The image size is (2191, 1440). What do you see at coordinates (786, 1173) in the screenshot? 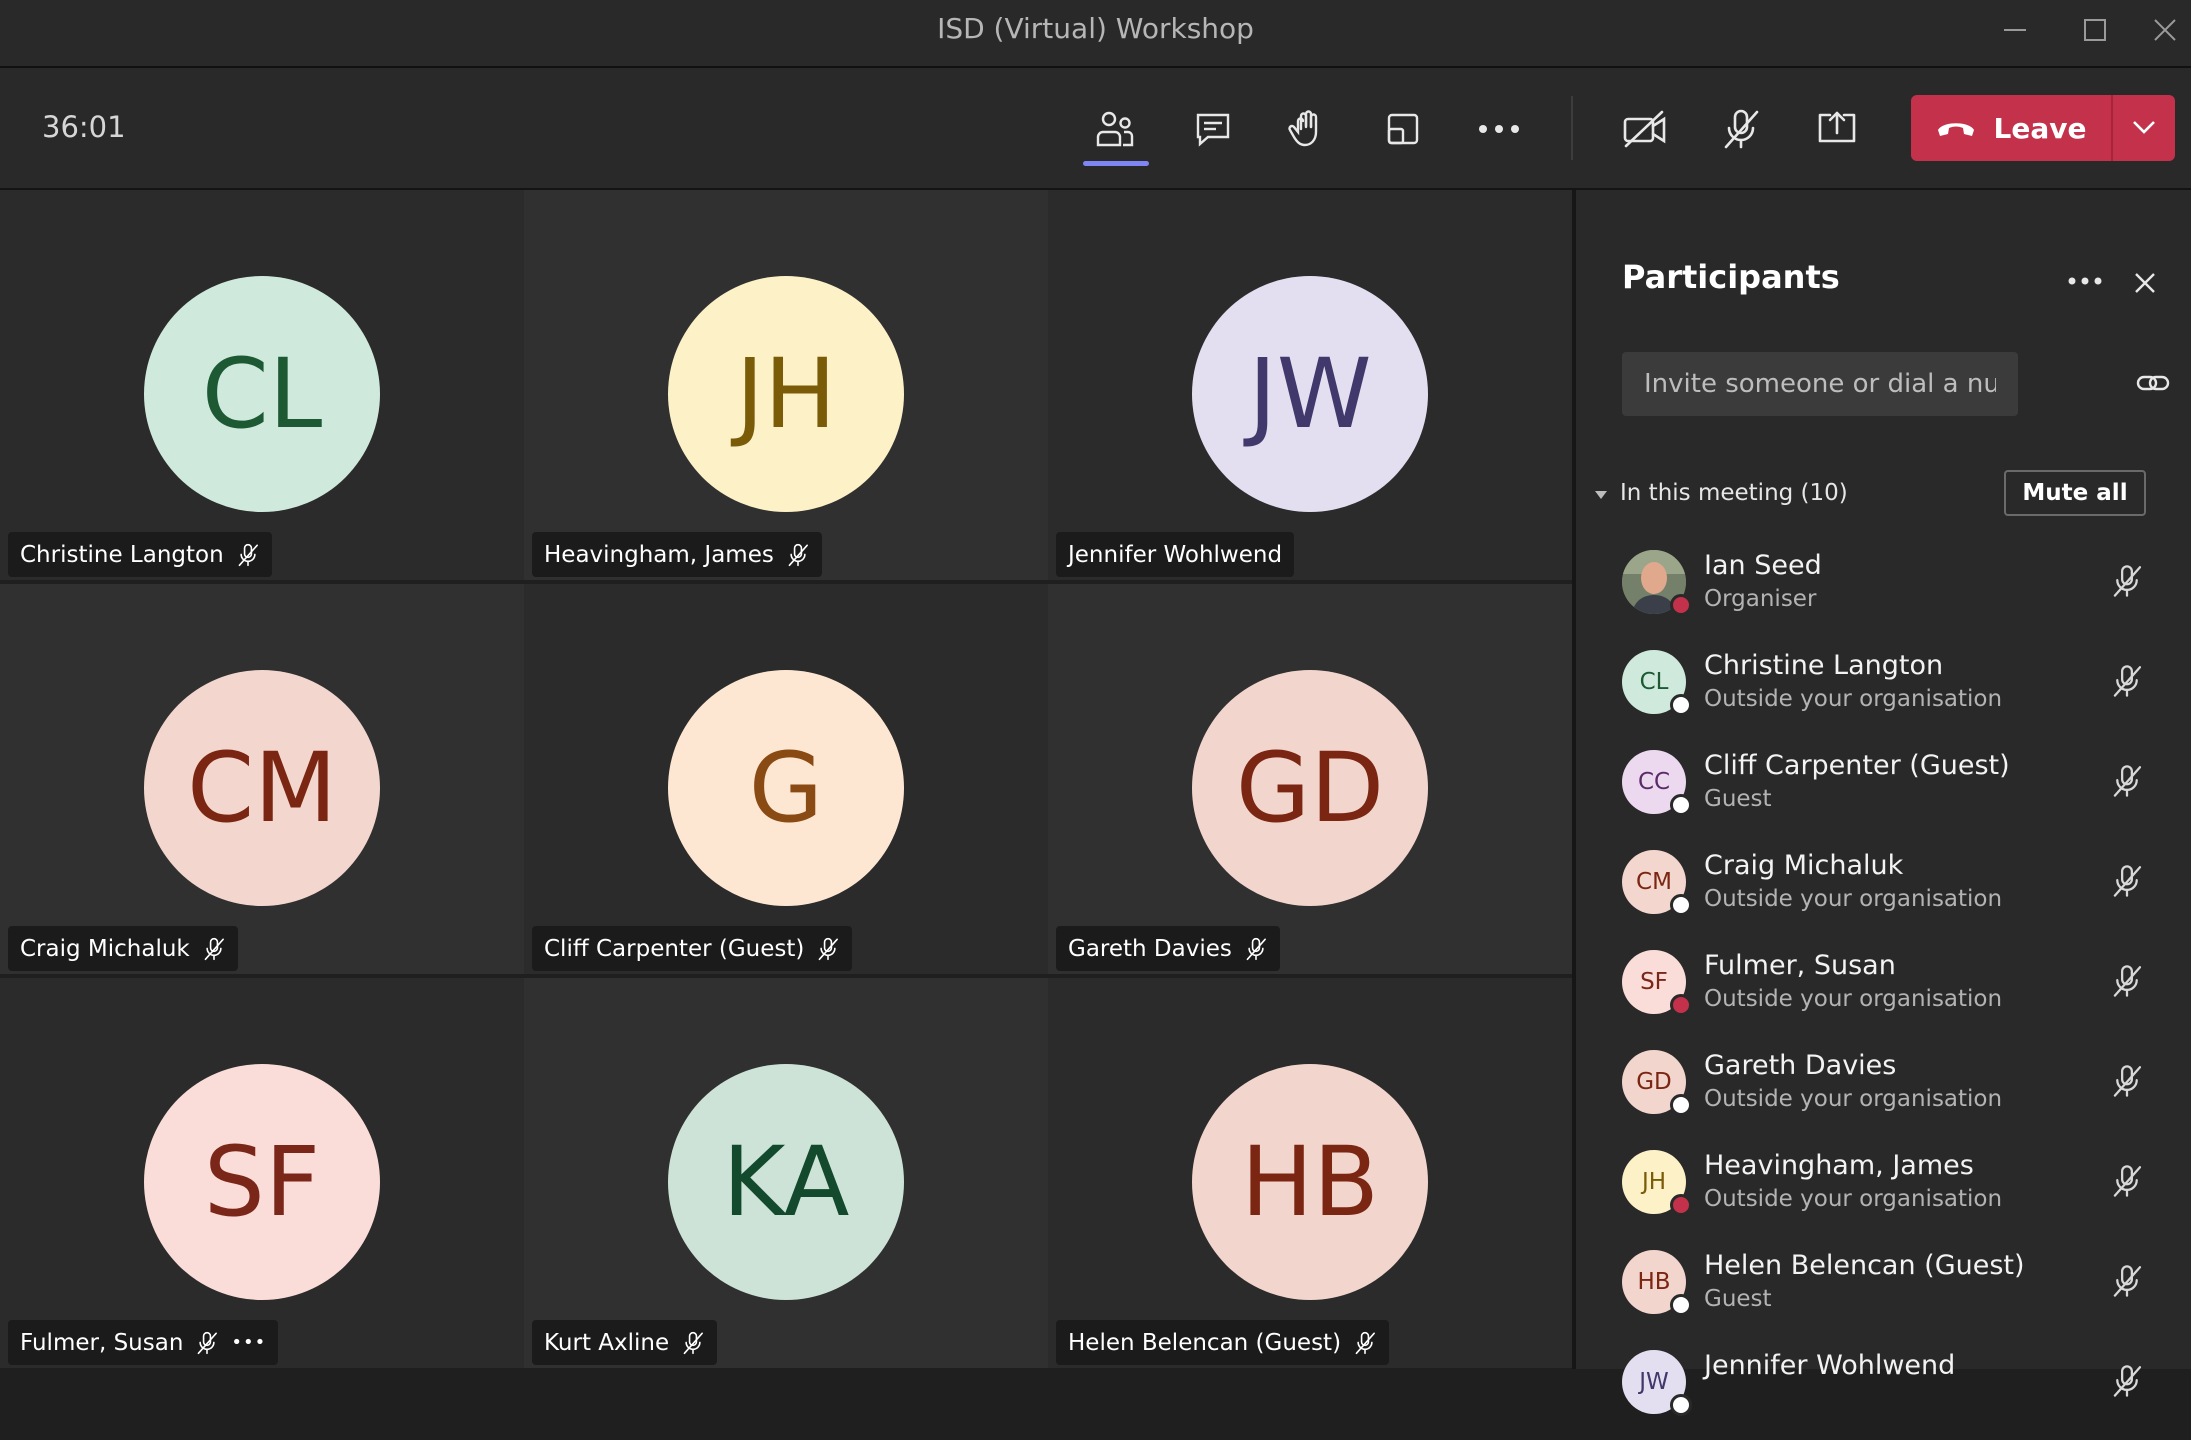
I see `video-tile: KA Kurt Axline` at bounding box center [786, 1173].